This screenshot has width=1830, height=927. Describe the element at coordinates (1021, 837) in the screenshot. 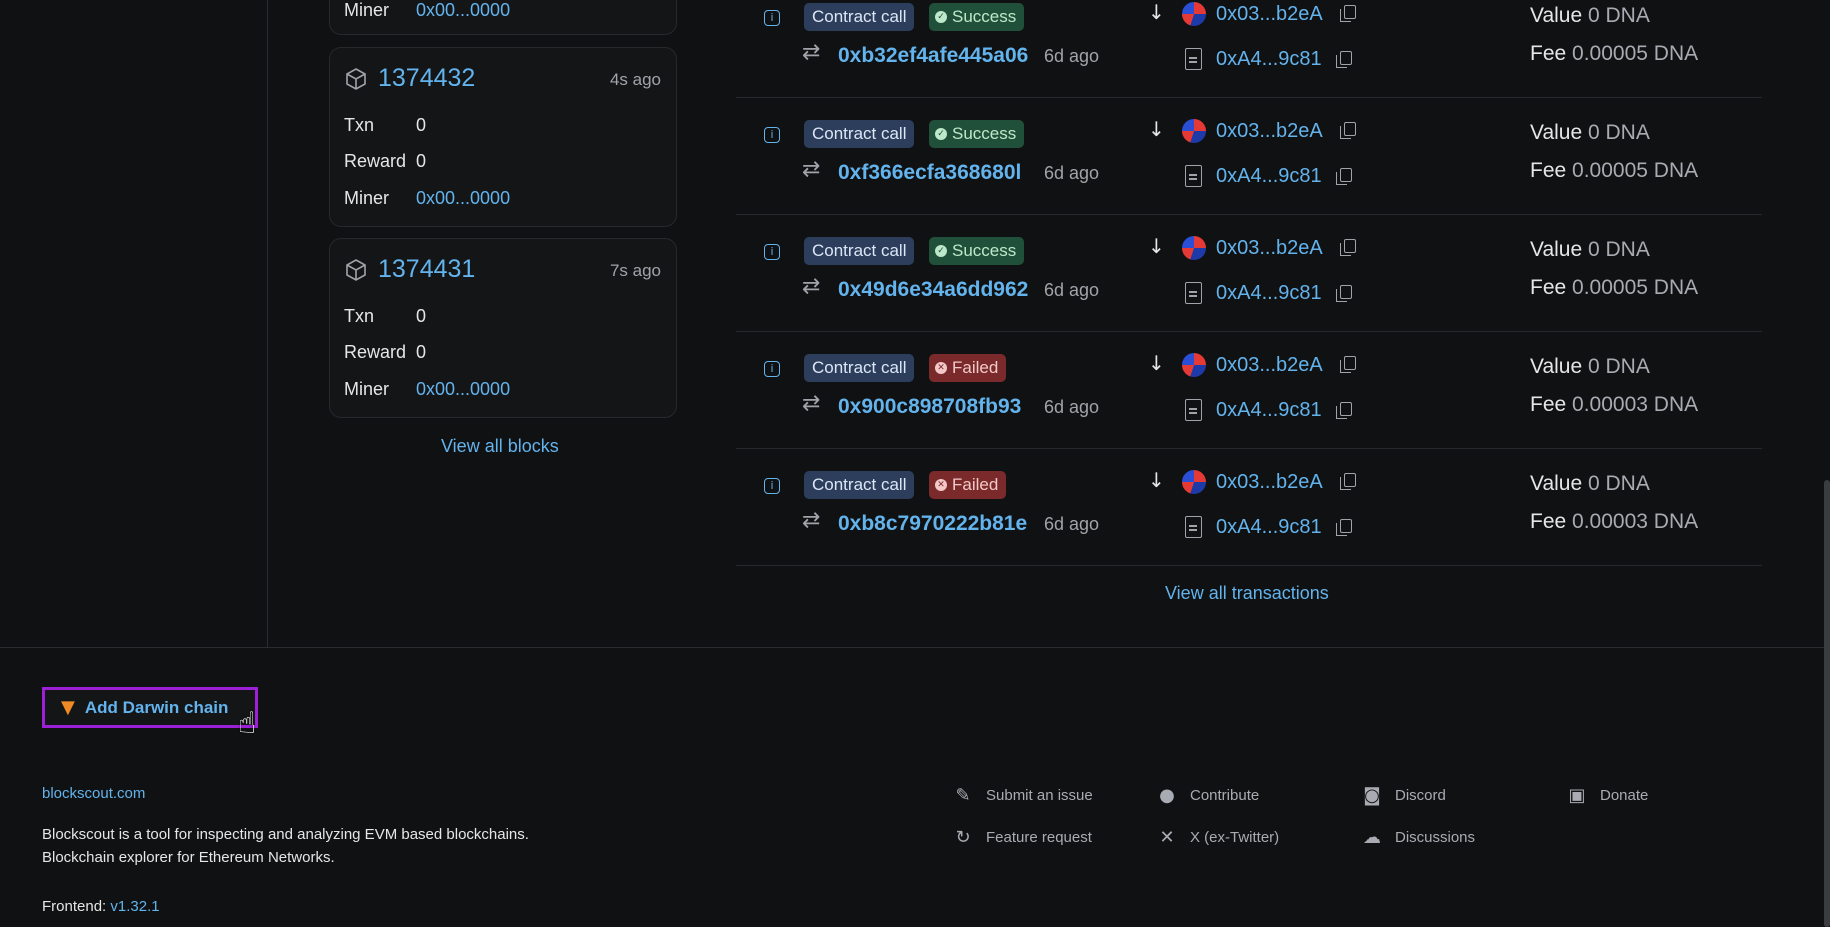

I see `feature-request-link: ↻ Feature request` at that location.